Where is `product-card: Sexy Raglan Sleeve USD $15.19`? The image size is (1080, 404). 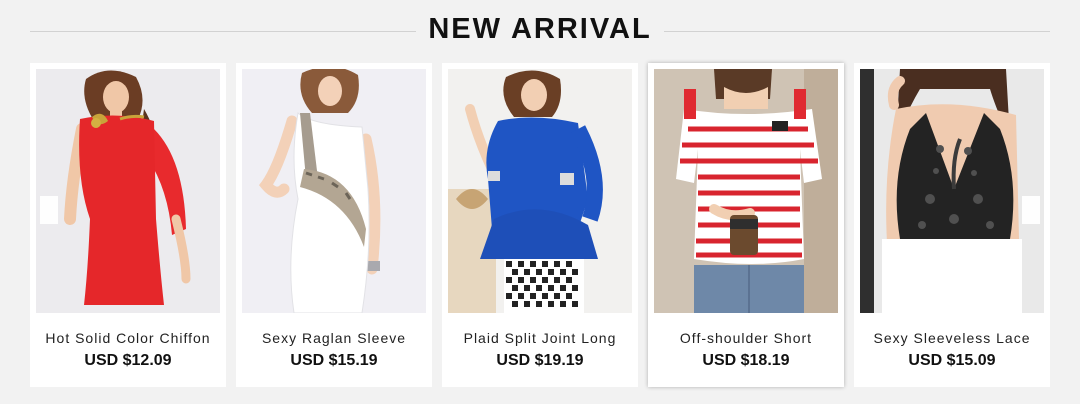 product-card: Sexy Raglan Sleeve USD $15.19 is located at coordinates (334, 225).